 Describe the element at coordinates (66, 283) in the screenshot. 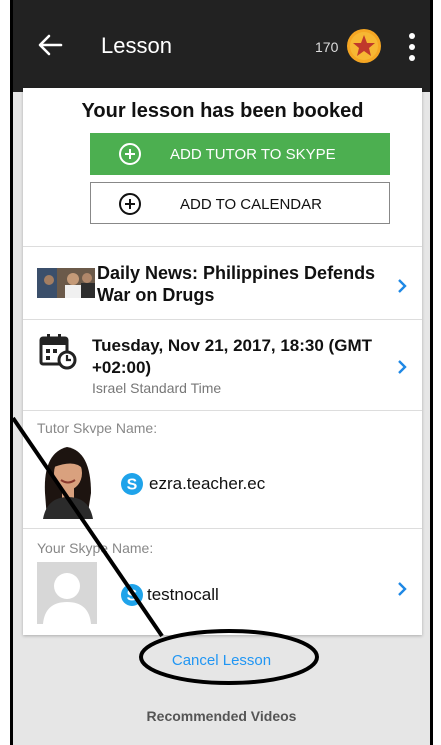

I see `lesson-thumbnail` at that location.